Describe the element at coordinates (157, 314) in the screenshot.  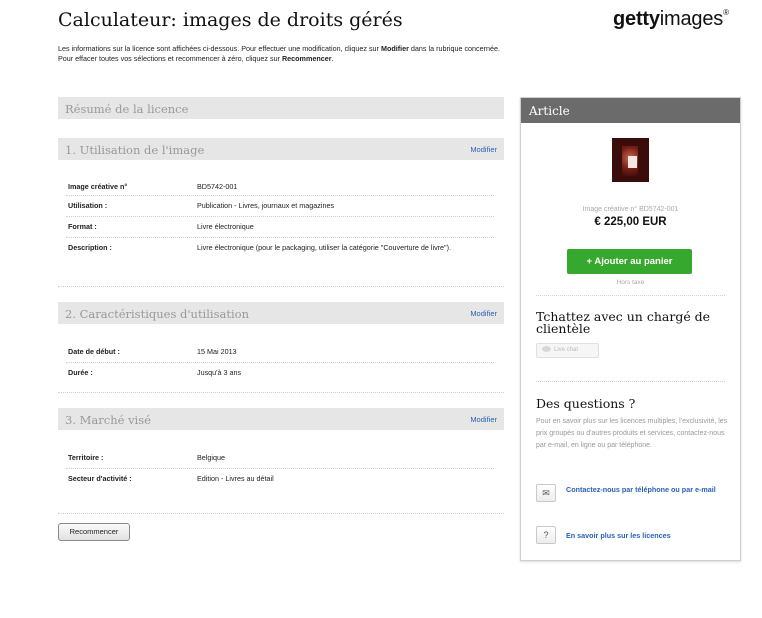
I see `section-usage-details-title: 2. Caractéristiques d'utilisation` at that location.